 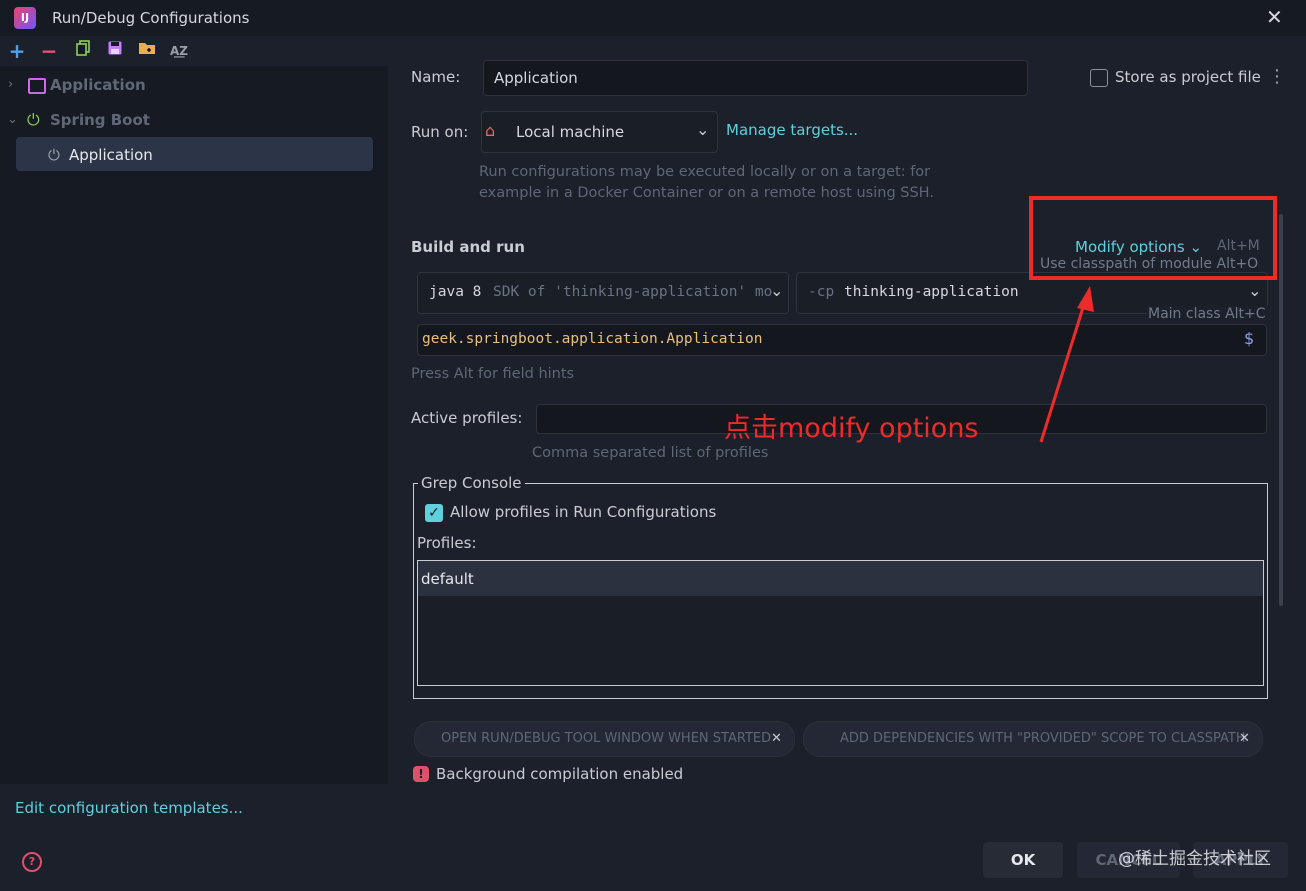 What do you see at coordinates (151, 18) in the screenshot?
I see `window-title: Run/Debug Configurations` at bounding box center [151, 18].